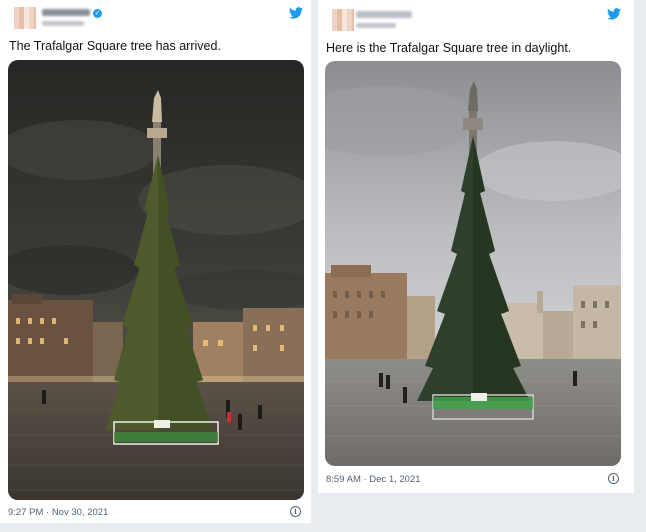 The image size is (646, 532). Describe the element at coordinates (115, 46) in the screenshot. I see `tweet-text: The Trafalgar Square tree has arrived.` at that location.